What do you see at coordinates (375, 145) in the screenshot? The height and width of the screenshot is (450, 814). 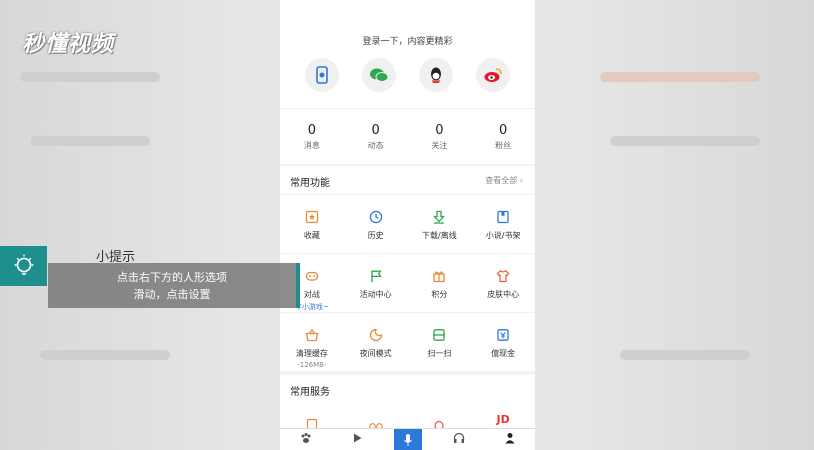 I see `stat-label: 动态` at bounding box center [375, 145].